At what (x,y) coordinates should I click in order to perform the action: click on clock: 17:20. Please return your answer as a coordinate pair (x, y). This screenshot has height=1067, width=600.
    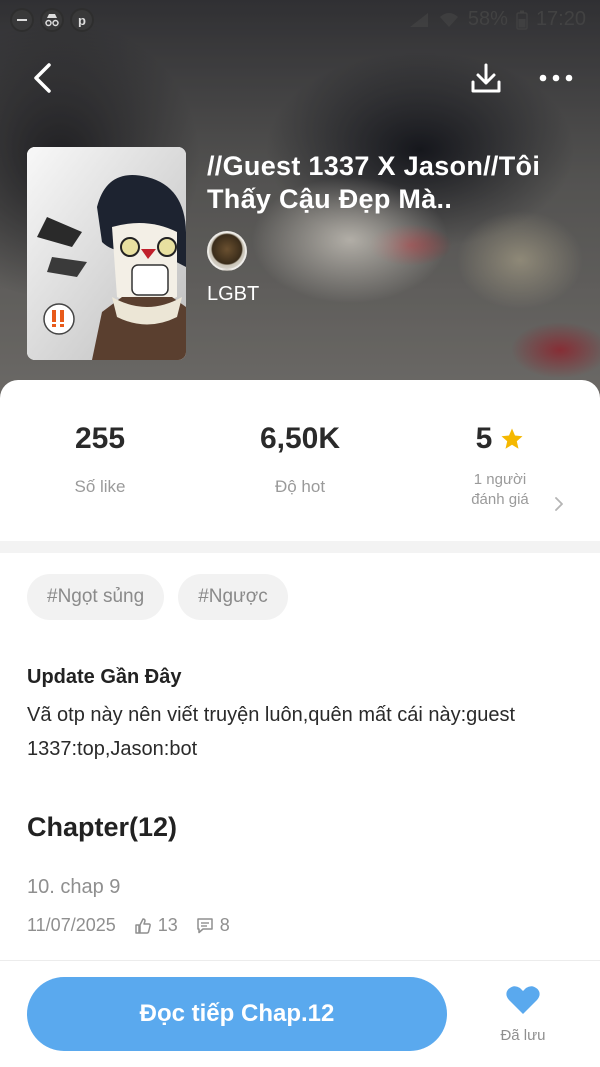
    Looking at the image, I should click on (560, 19).